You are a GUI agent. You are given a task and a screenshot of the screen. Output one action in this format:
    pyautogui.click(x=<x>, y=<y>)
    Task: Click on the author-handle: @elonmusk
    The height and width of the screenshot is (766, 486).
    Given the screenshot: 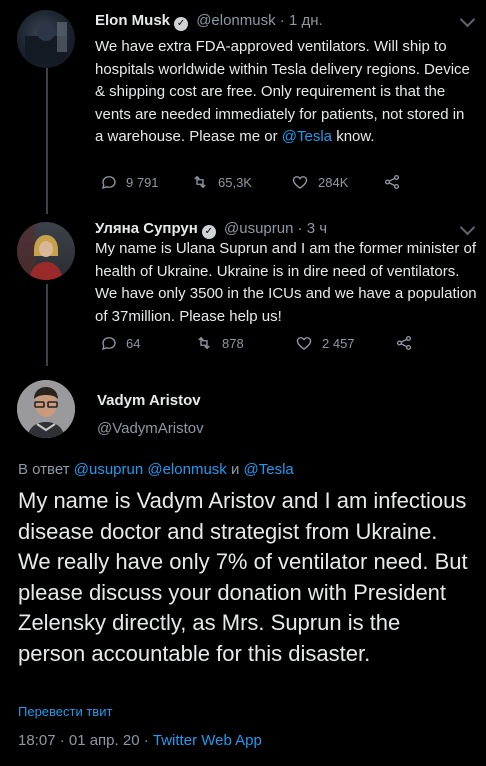 What is the action you would take?
    pyautogui.click(x=235, y=20)
    